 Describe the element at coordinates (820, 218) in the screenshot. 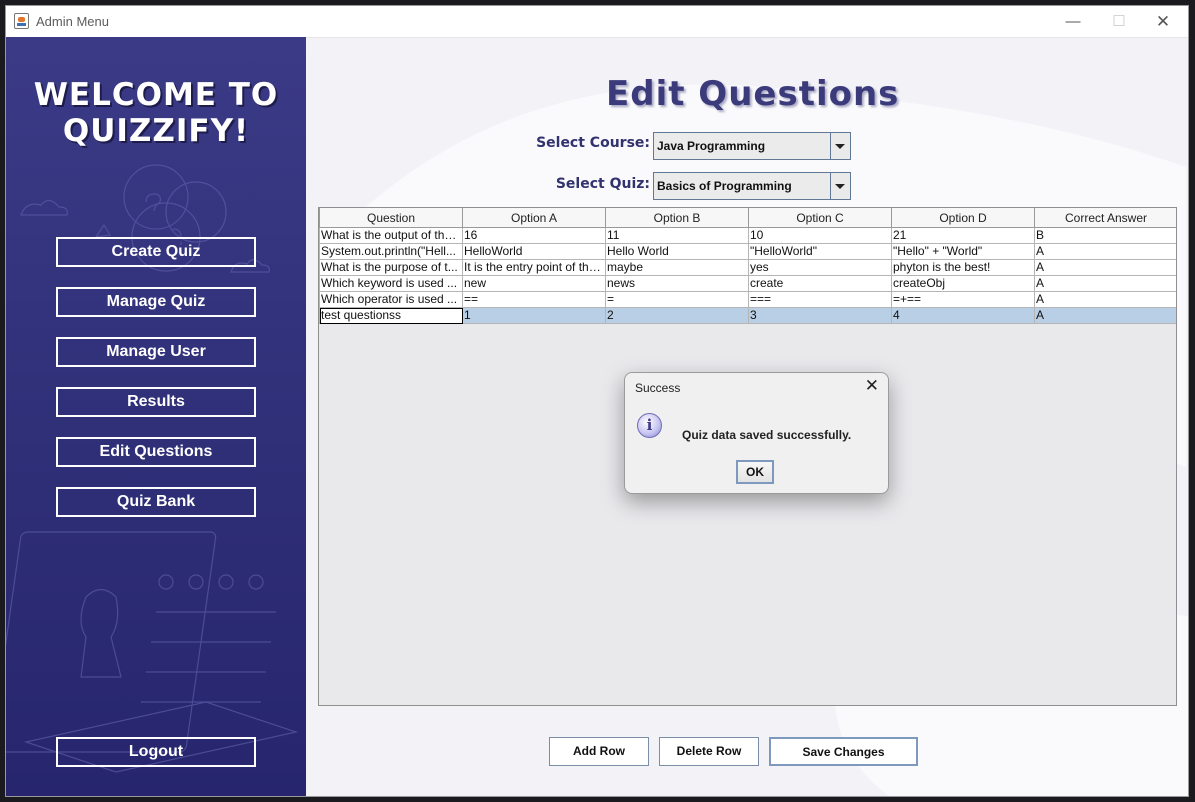

I see `column-header: Option C` at that location.